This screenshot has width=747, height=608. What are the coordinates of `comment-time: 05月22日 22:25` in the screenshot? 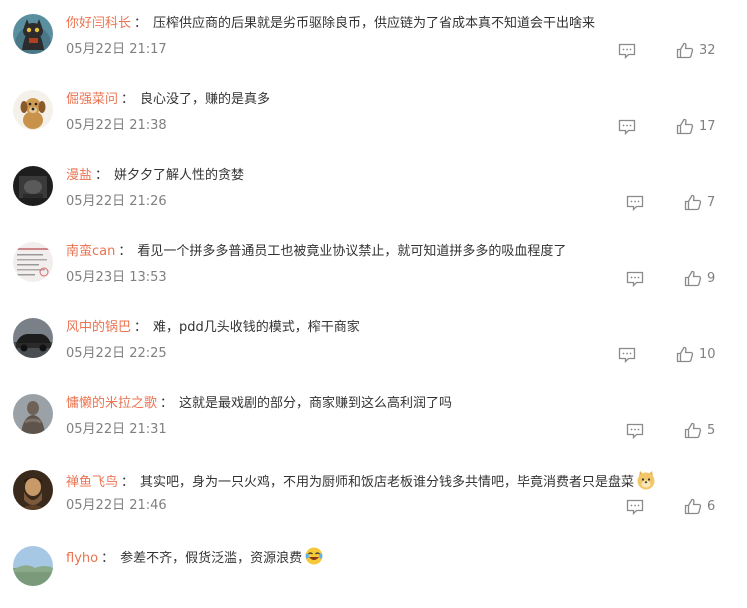 It's located at (116, 353).